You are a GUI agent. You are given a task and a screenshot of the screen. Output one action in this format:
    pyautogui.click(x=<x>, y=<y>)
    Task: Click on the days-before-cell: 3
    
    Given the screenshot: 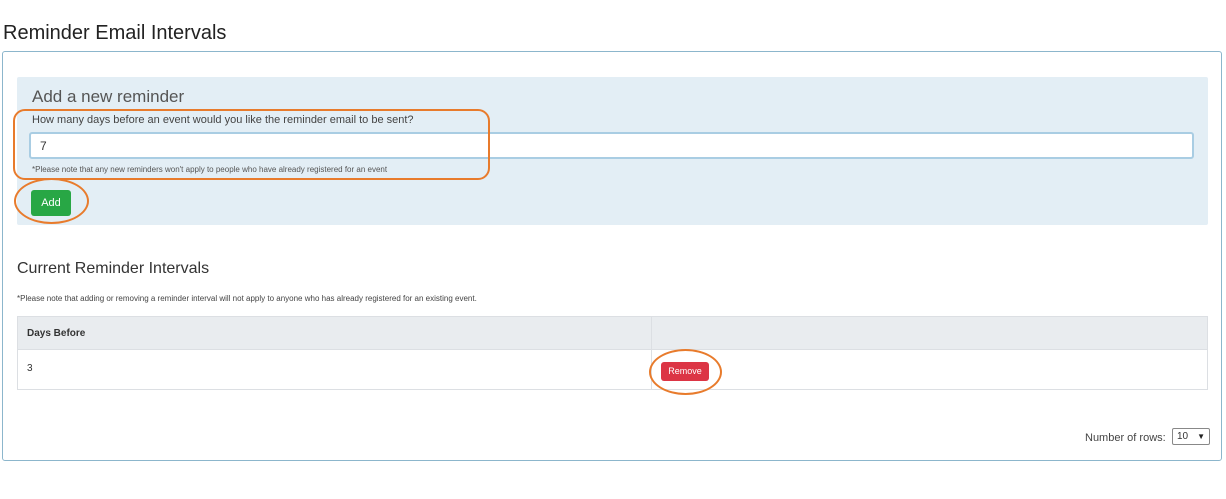 What is the action you would take?
    pyautogui.click(x=30, y=368)
    